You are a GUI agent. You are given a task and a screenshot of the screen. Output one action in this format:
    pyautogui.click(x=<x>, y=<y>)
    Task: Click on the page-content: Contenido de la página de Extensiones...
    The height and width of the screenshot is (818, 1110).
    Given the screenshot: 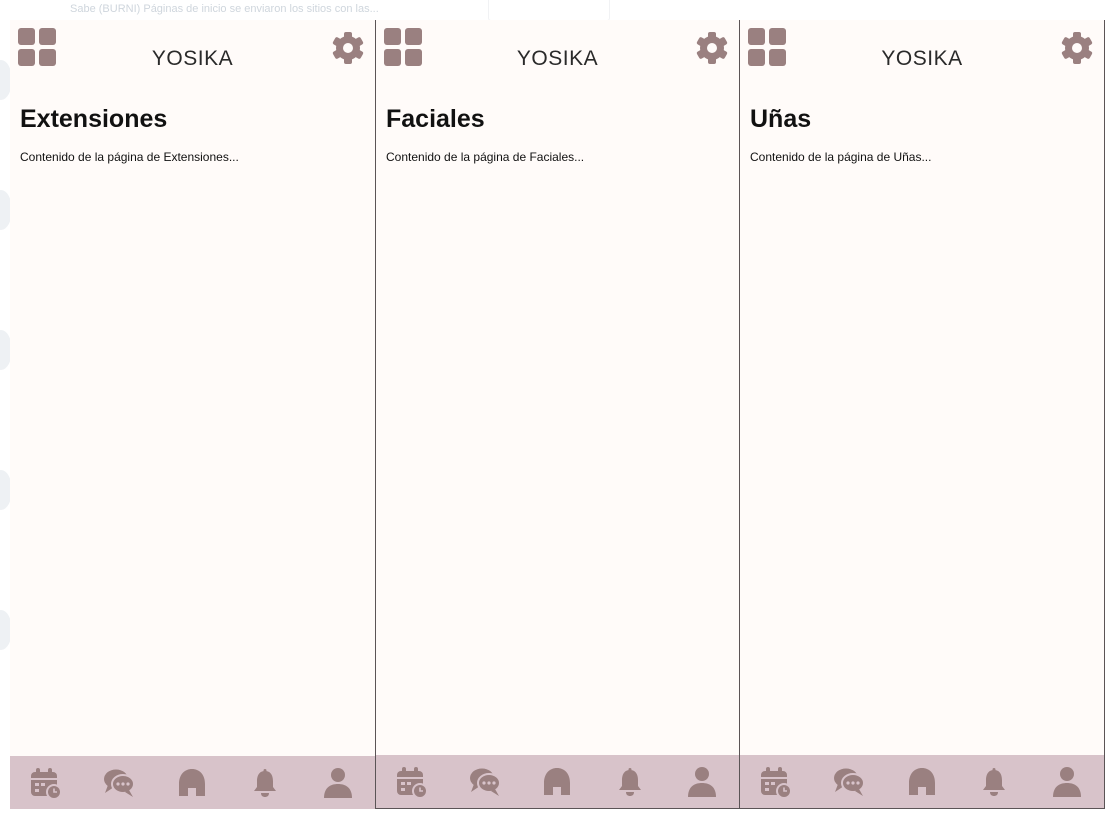 What is the action you would take?
    pyautogui.click(x=129, y=157)
    